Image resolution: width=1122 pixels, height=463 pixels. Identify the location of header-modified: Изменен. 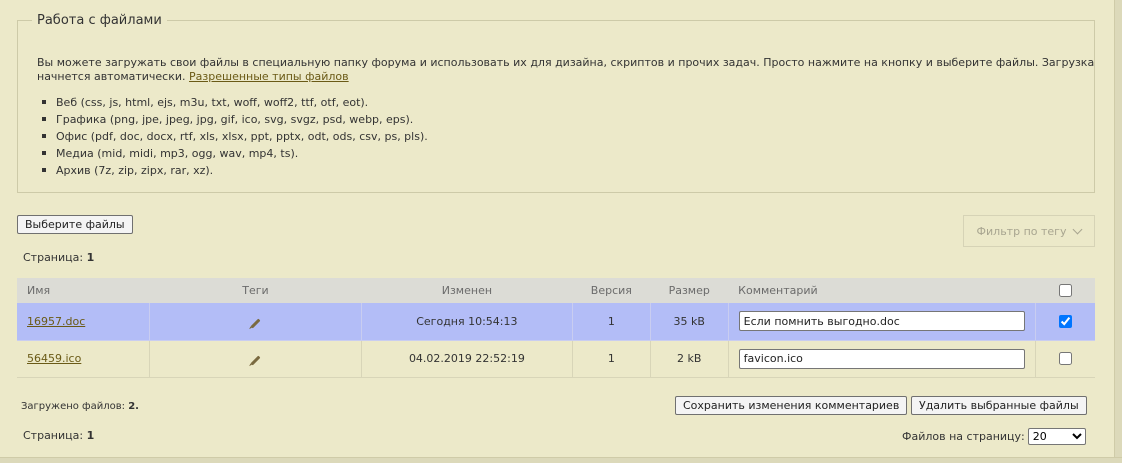
(467, 290).